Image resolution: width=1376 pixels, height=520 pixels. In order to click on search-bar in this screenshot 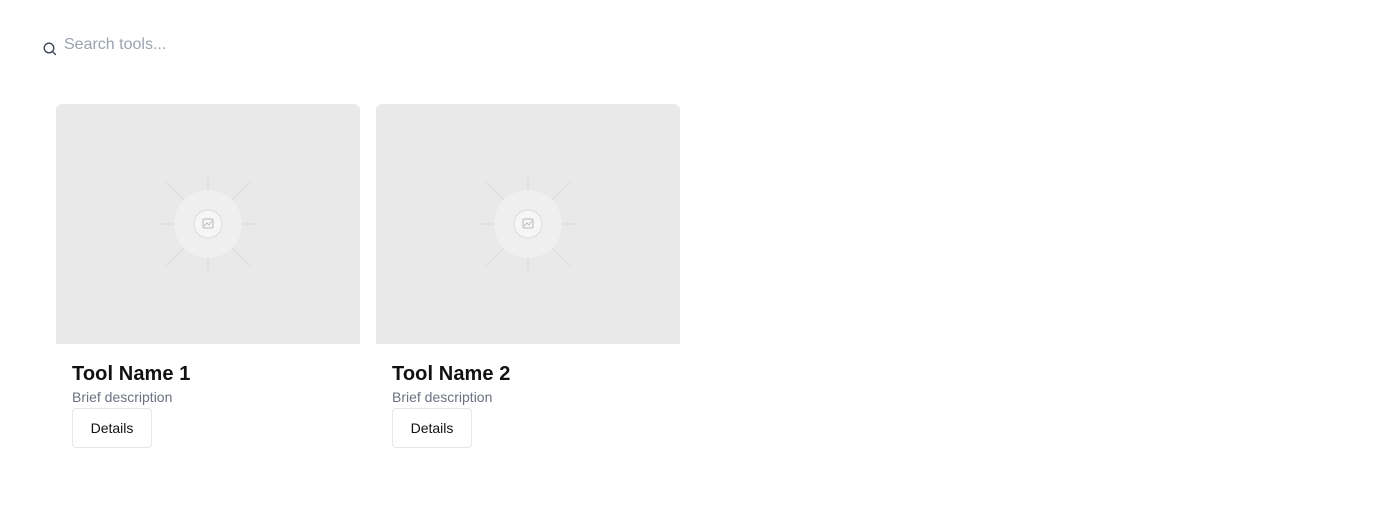, I will do `click(340, 45)`.